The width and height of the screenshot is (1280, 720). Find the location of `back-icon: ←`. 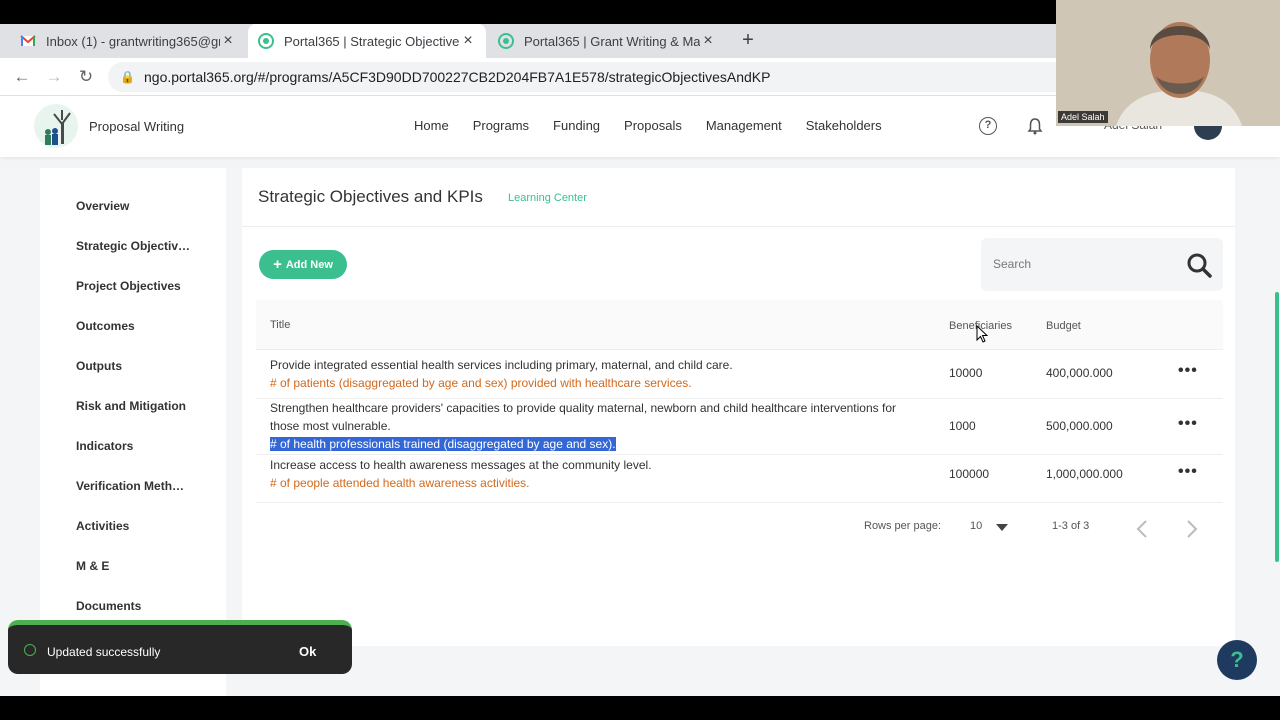

back-icon: ← is located at coordinates (22, 77).